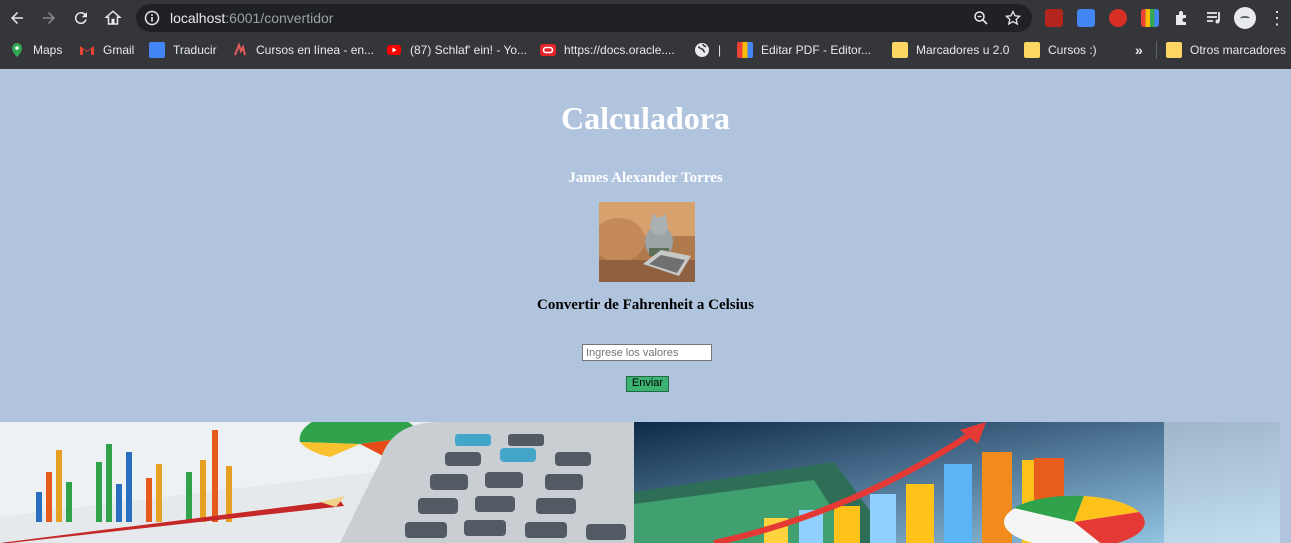 The height and width of the screenshot is (543, 1291). What do you see at coordinates (17, 50) in the screenshot?
I see `maps-icon` at bounding box center [17, 50].